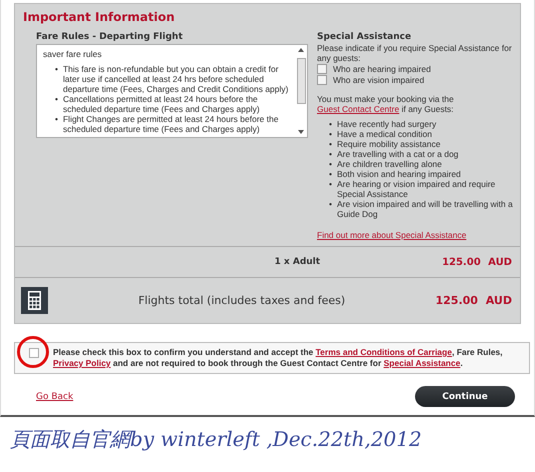 Image resolution: width=535 pixels, height=472 pixels. Describe the element at coordinates (216, 439) in the screenshot. I see `caption: 頁面取自官網by winterleft ,Dec.22th,2012` at that location.